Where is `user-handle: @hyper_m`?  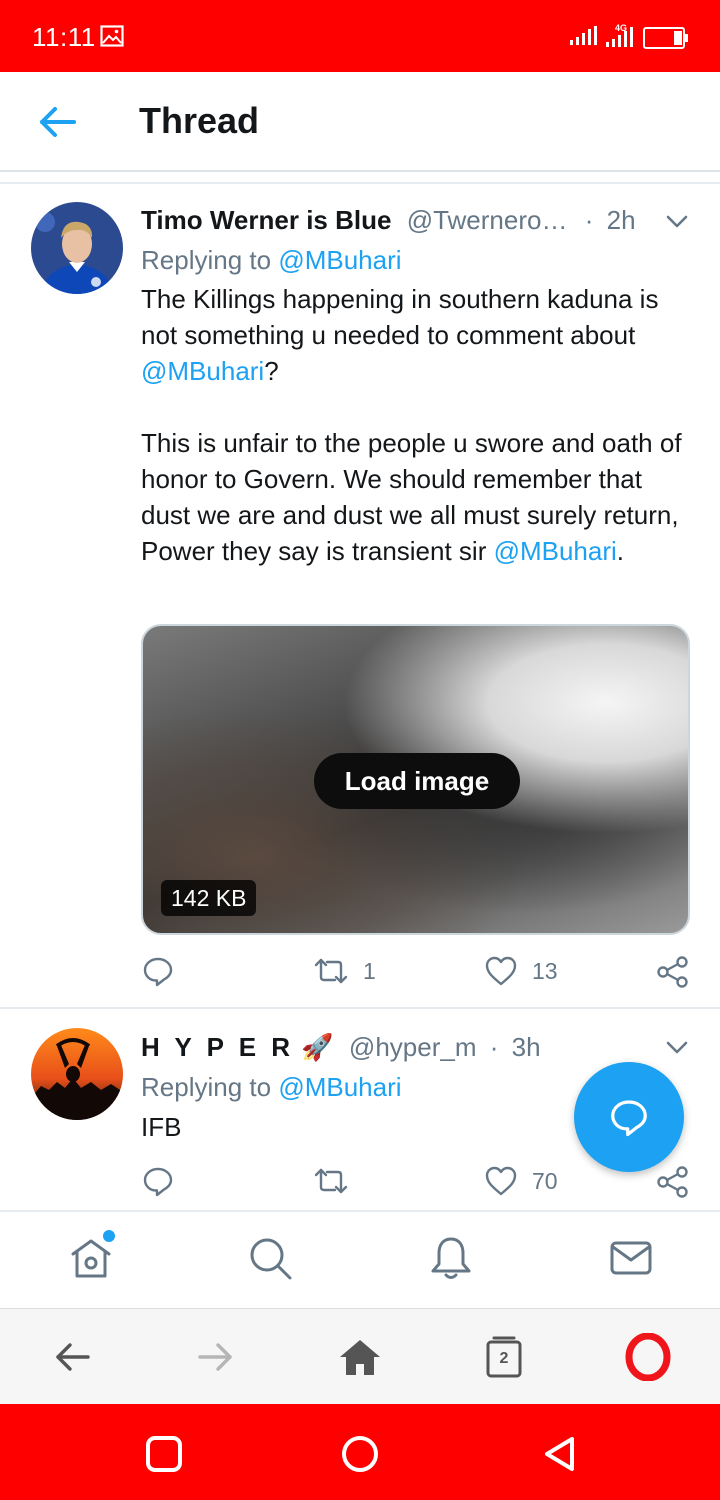 user-handle: @hyper_m is located at coordinates (412, 1047).